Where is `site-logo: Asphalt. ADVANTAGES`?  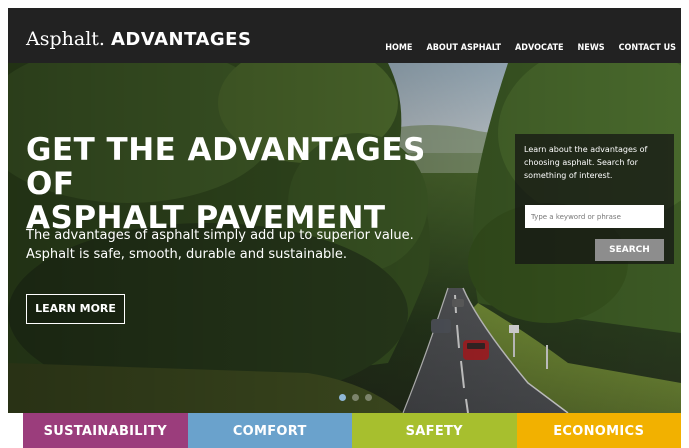
site-logo: Asphalt. ADVANTAGES is located at coordinates (138, 39).